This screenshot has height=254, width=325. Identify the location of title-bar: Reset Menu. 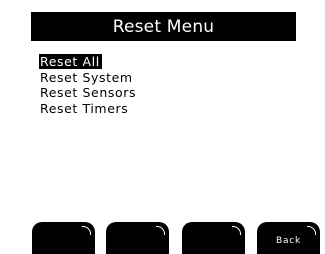
(163, 26).